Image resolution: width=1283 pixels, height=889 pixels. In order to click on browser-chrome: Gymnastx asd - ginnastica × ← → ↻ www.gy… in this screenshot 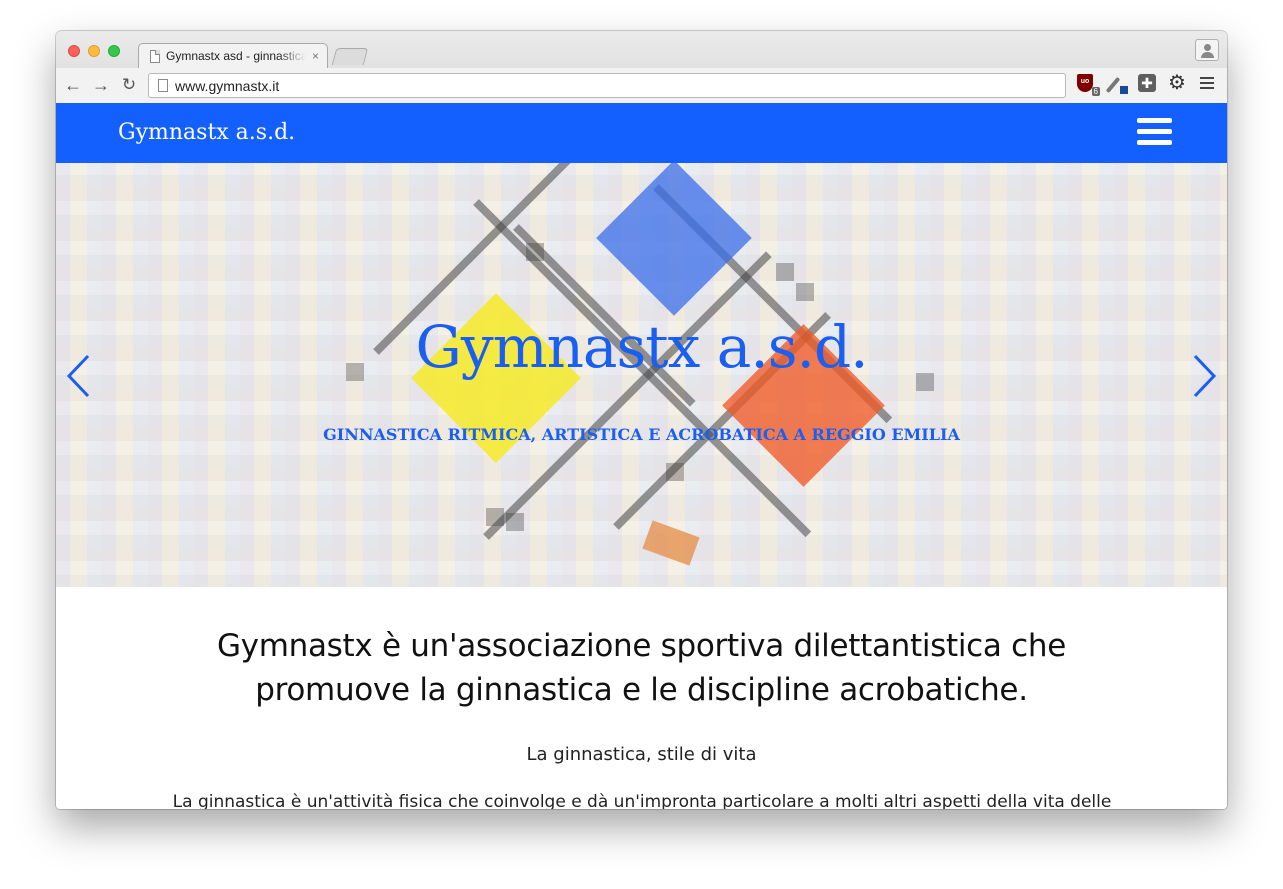, I will do `click(641, 67)`.